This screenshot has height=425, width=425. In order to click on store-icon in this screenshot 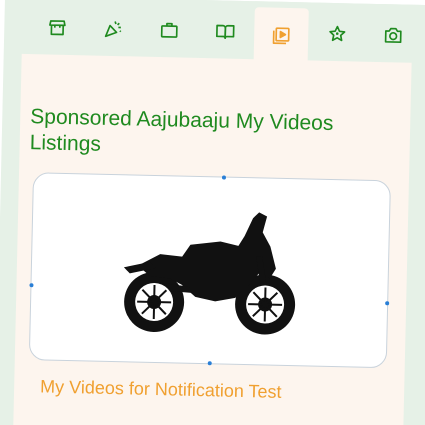, I will do `click(57, 28)`.